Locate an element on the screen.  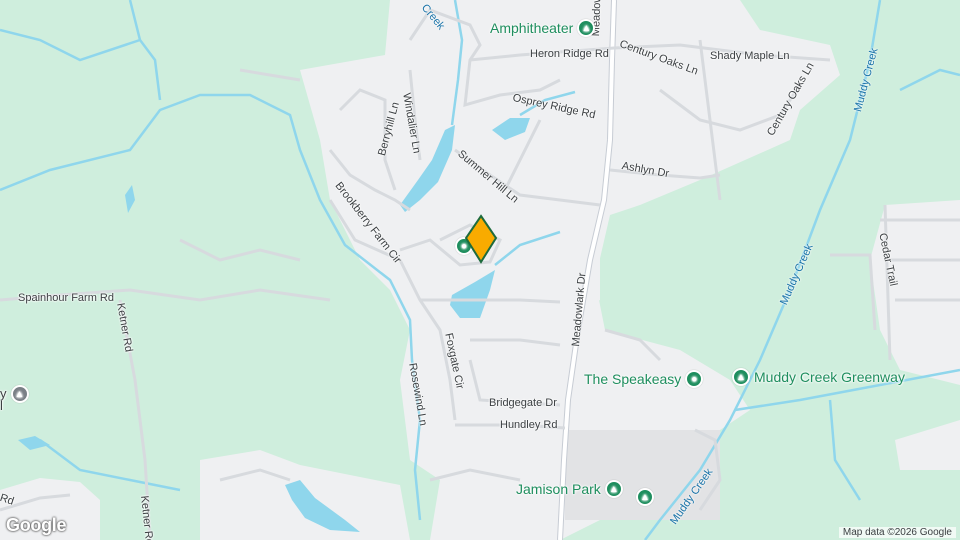
road-label-spainhour: Spainhour Farm Rd is located at coordinates (66, 298).